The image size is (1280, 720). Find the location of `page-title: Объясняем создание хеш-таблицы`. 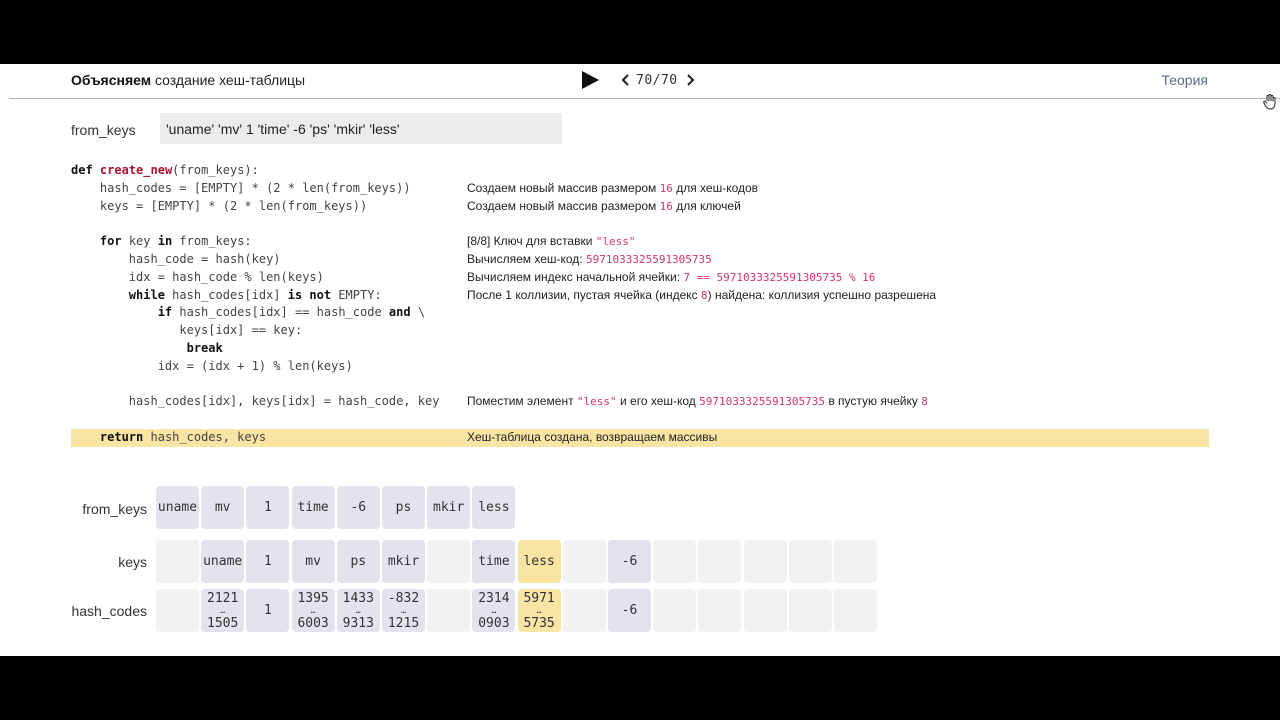

page-title: Объясняем создание хеш-таблицы is located at coordinates (188, 80).